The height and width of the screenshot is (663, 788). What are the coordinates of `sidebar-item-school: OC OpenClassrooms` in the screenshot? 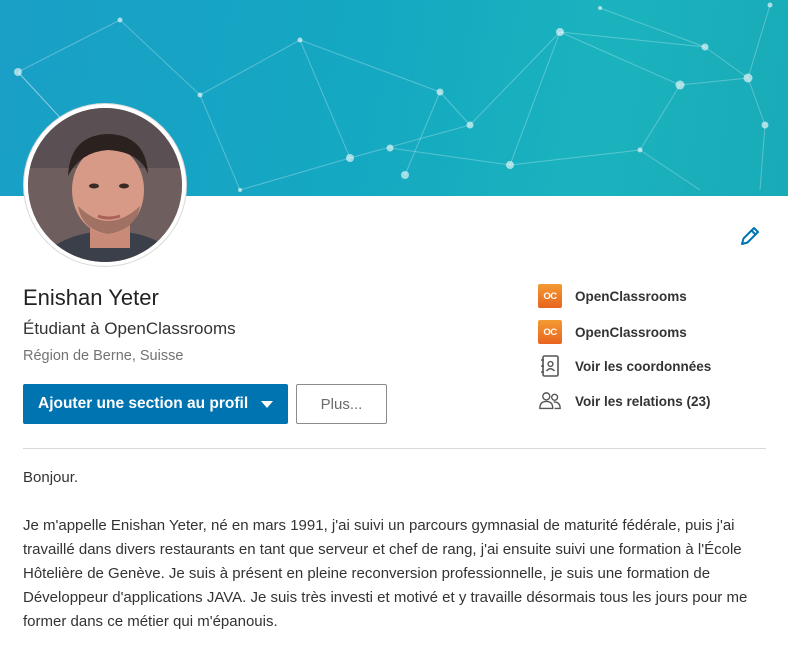 It's located at (612, 332).